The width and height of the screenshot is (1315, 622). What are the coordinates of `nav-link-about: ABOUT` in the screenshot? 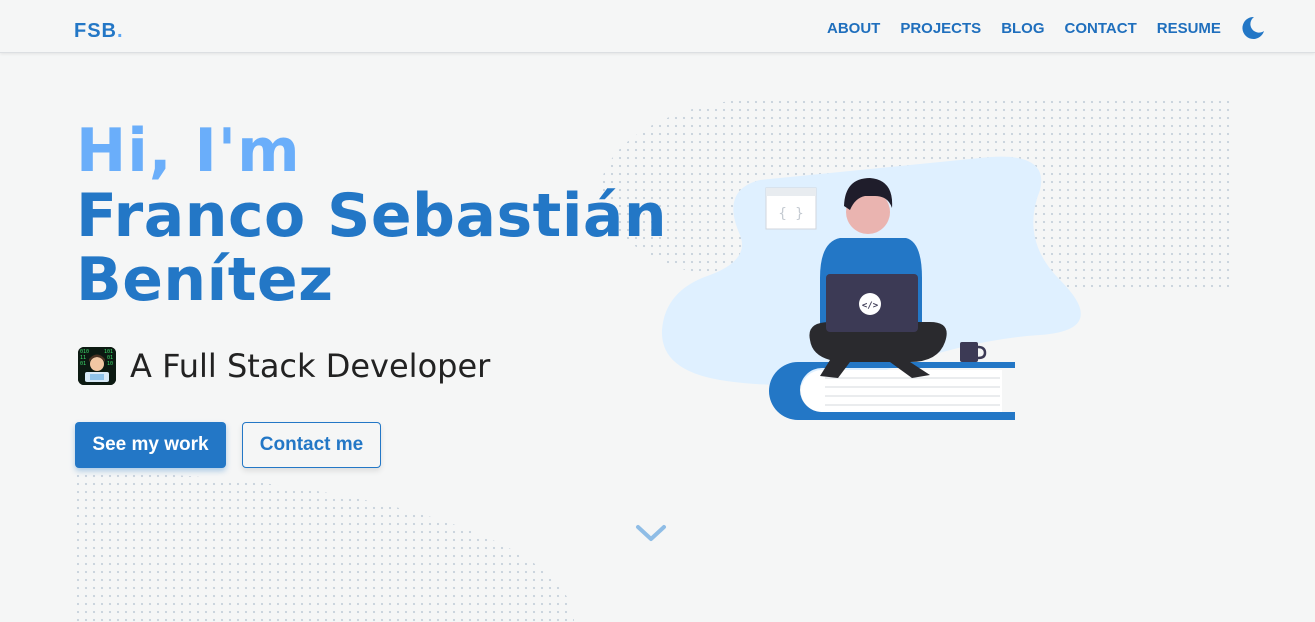 It's located at (853, 29).